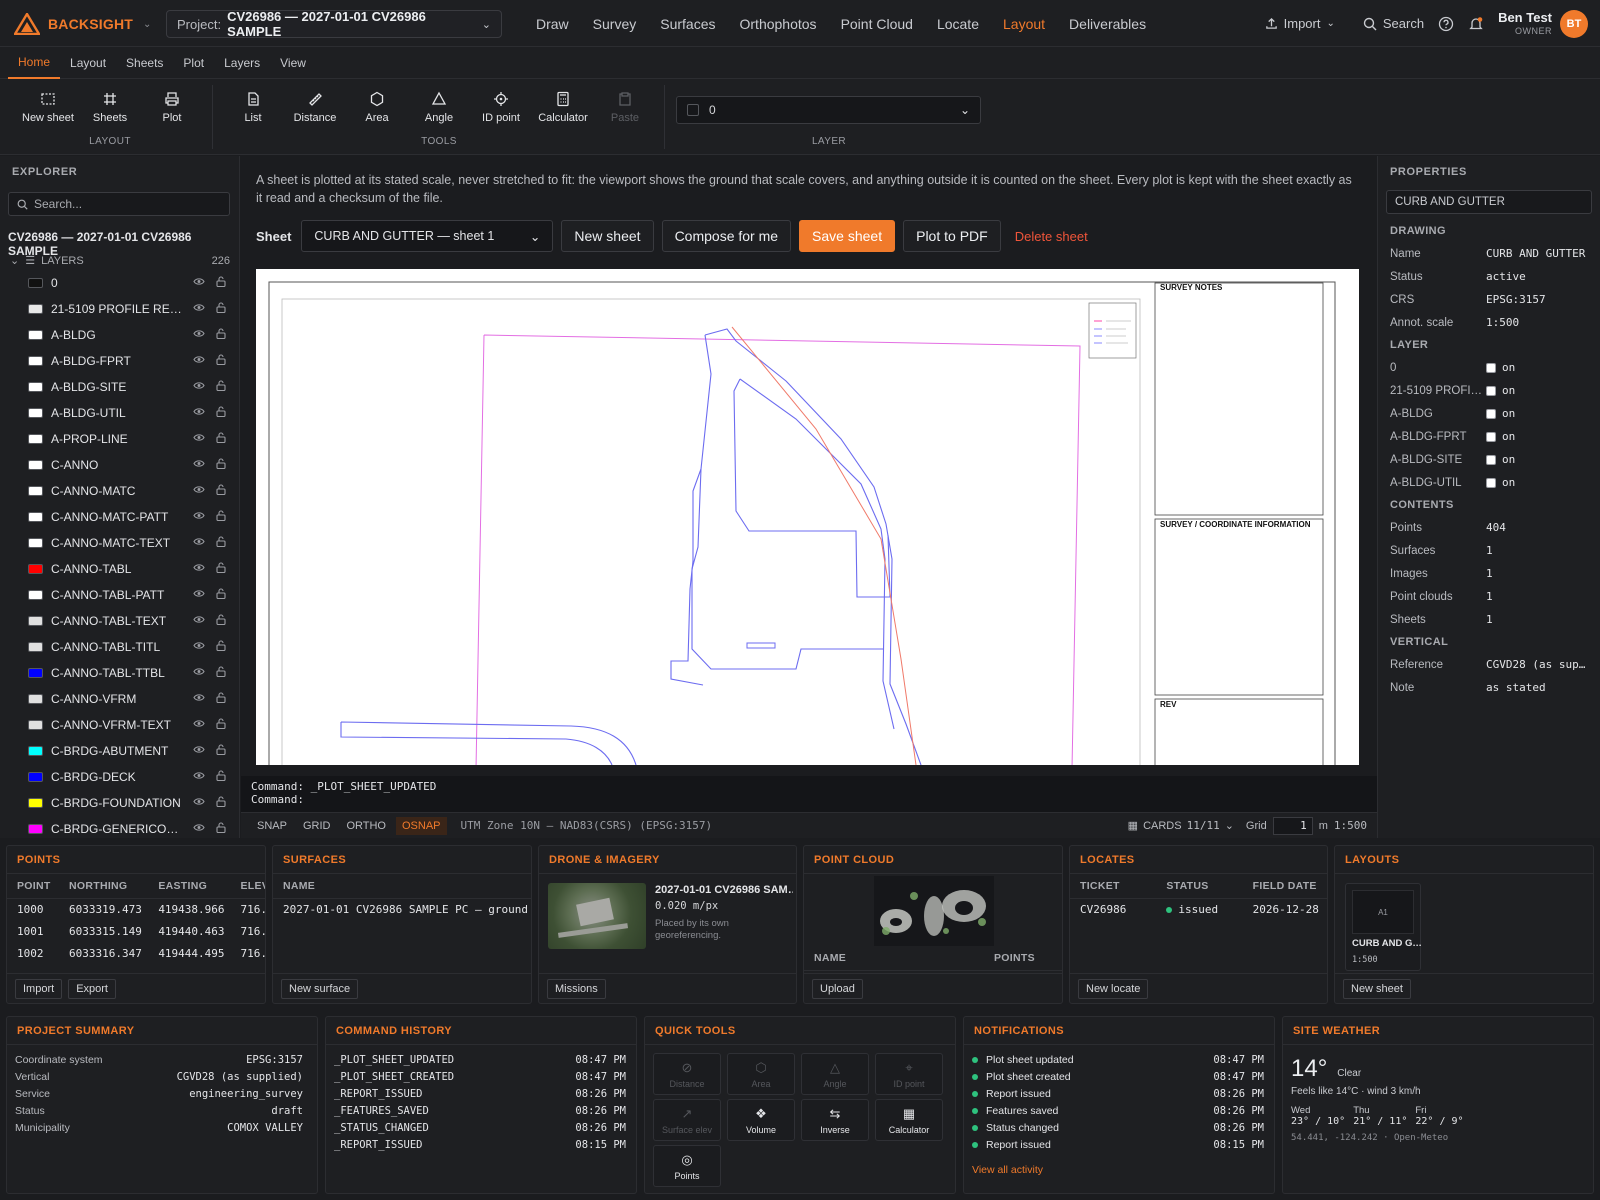 This screenshot has width=1600, height=1200. What do you see at coordinates (293, 63) in the screenshot?
I see `tab-view: View` at bounding box center [293, 63].